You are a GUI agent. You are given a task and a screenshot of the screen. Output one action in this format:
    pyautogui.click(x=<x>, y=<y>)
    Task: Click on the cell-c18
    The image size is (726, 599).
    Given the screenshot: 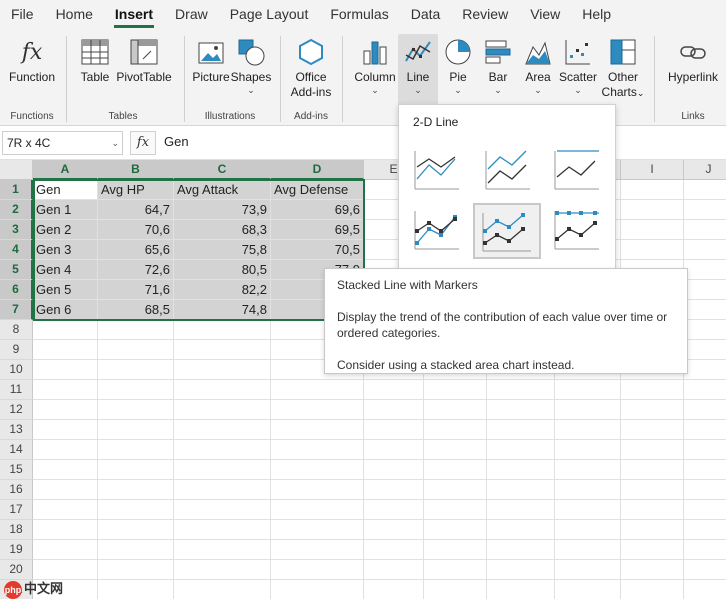 What is the action you would take?
    pyautogui.click(x=222, y=530)
    